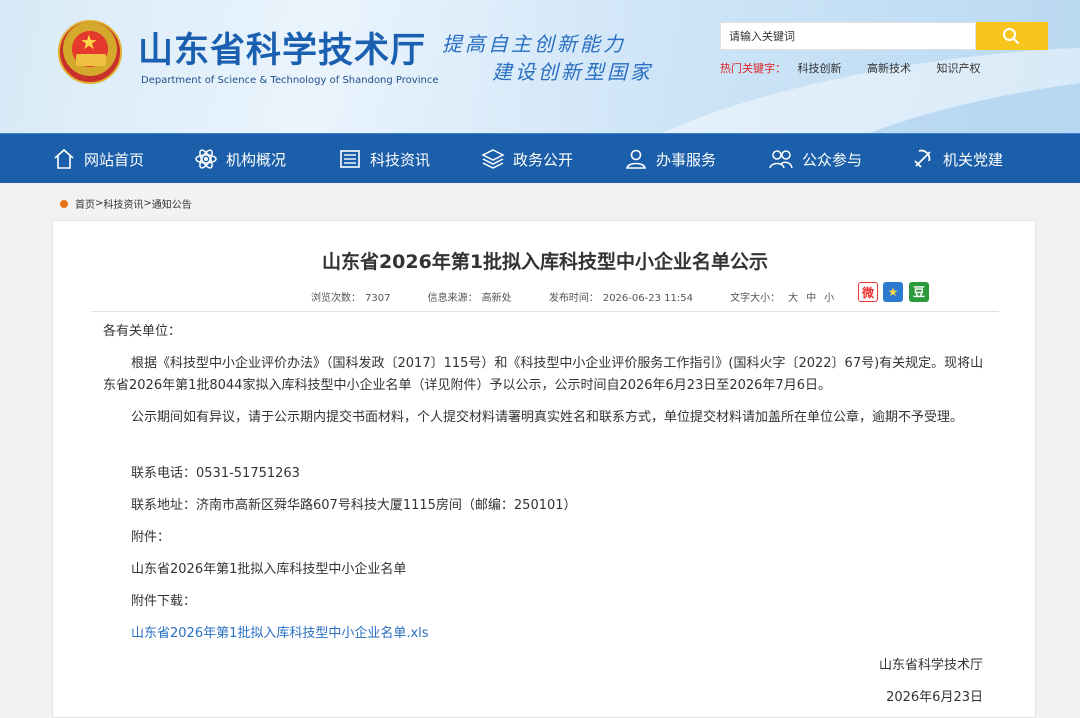 This screenshot has width=1080, height=718. I want to click on article-title: 山东省2026年第1批拟入库科技型中小企业名单公示, so click(545, 262).